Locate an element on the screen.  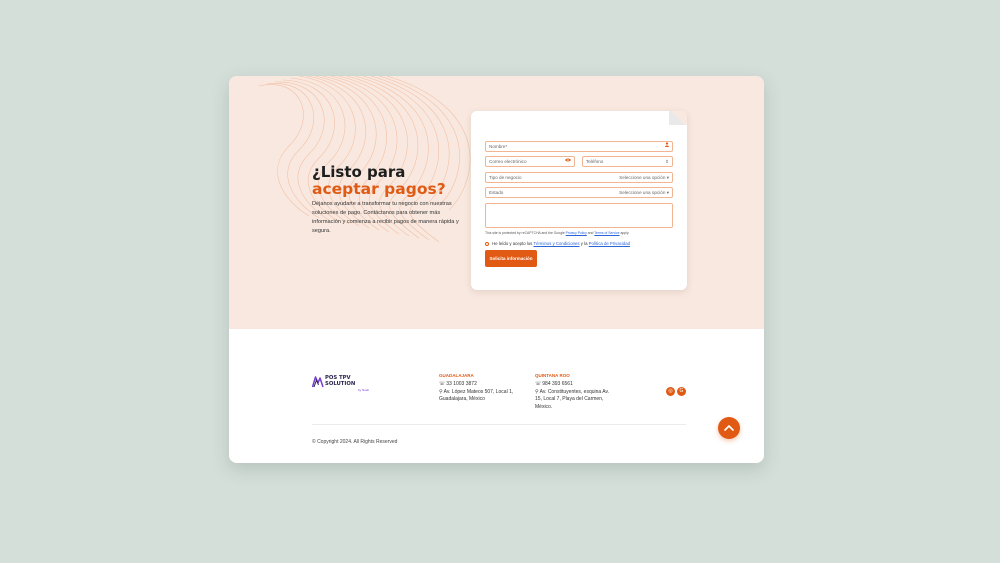
quintana-roo-address-1: Av. Constituyentes, esquina Av. is located at coordinates (574, 391).